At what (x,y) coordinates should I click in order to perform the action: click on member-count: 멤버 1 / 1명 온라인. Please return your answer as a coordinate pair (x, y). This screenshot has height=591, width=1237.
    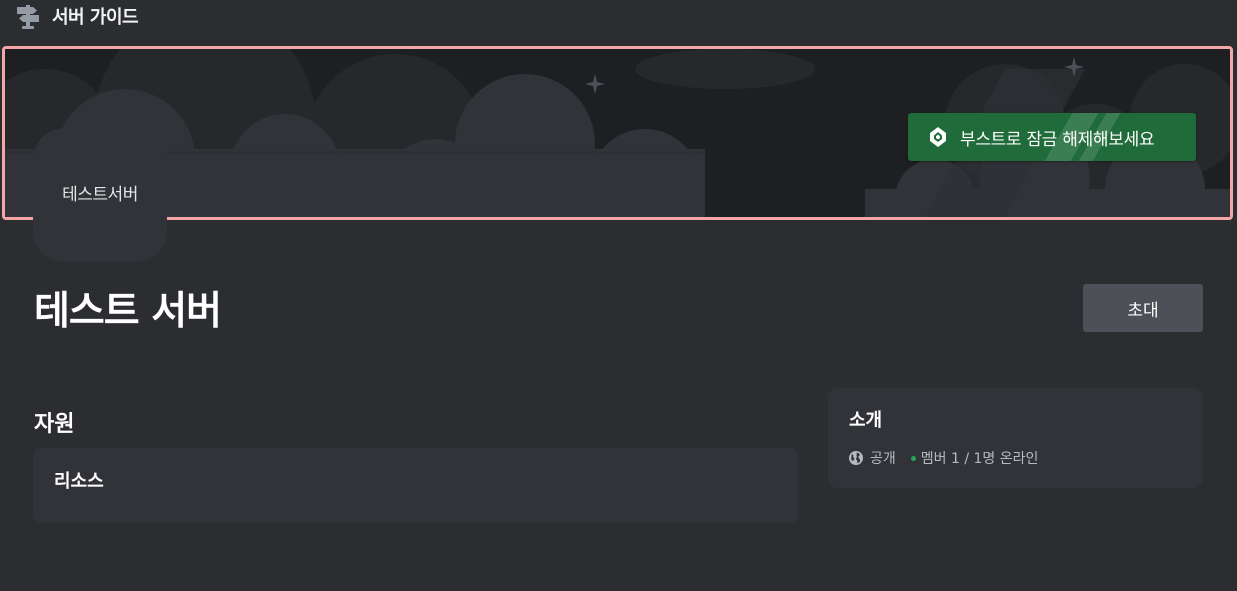
    Looking at the image, I should click on (979, 459).